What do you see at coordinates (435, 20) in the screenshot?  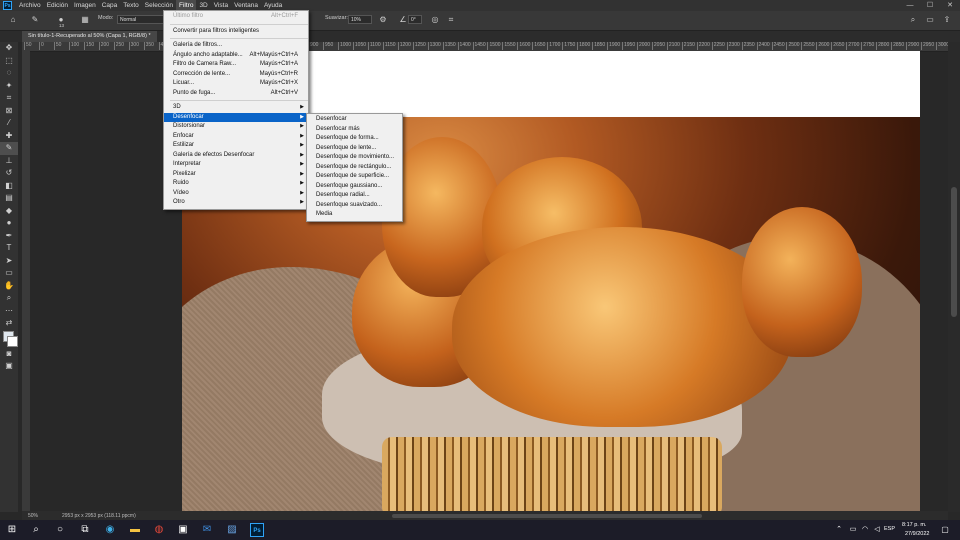 I see `pressure-size-icon: ◎` at bounding box center [435, 20].